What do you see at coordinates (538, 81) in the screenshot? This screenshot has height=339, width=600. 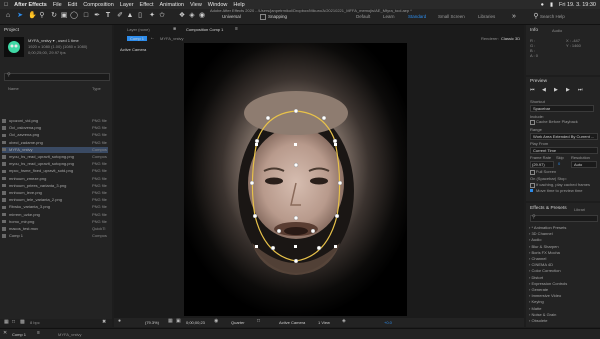 I see `preview-title: Preview` at bounding box center [538, 81].